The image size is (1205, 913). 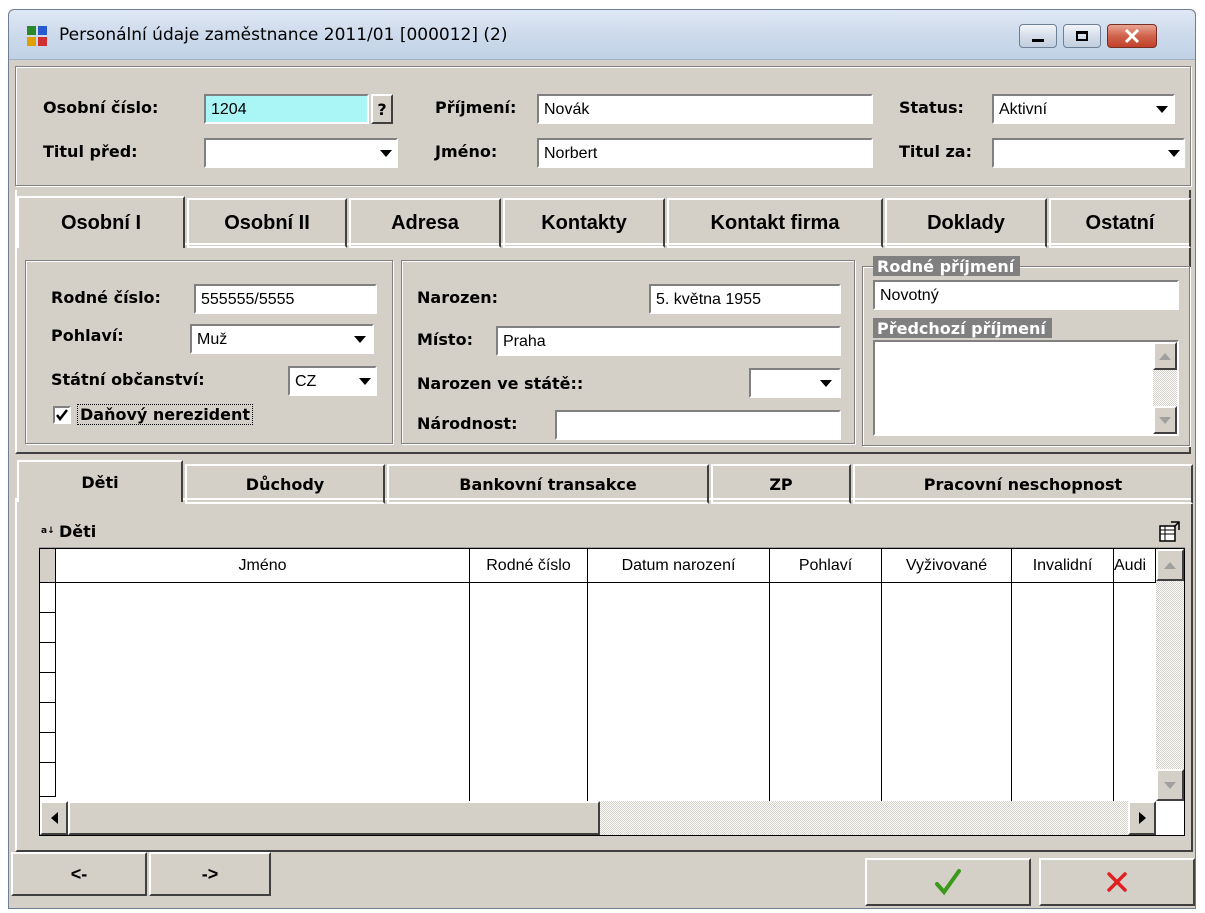 I want to click on predchozi-prijmeni-scrollbar, so click(x=1165, y=388).